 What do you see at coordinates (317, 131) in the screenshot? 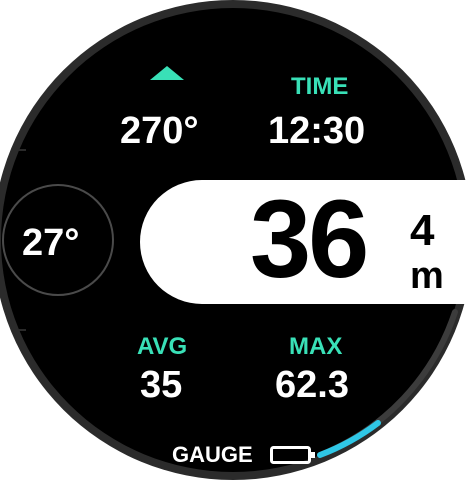
I see `time-value: 12:30` at bounding box center [317, 131].